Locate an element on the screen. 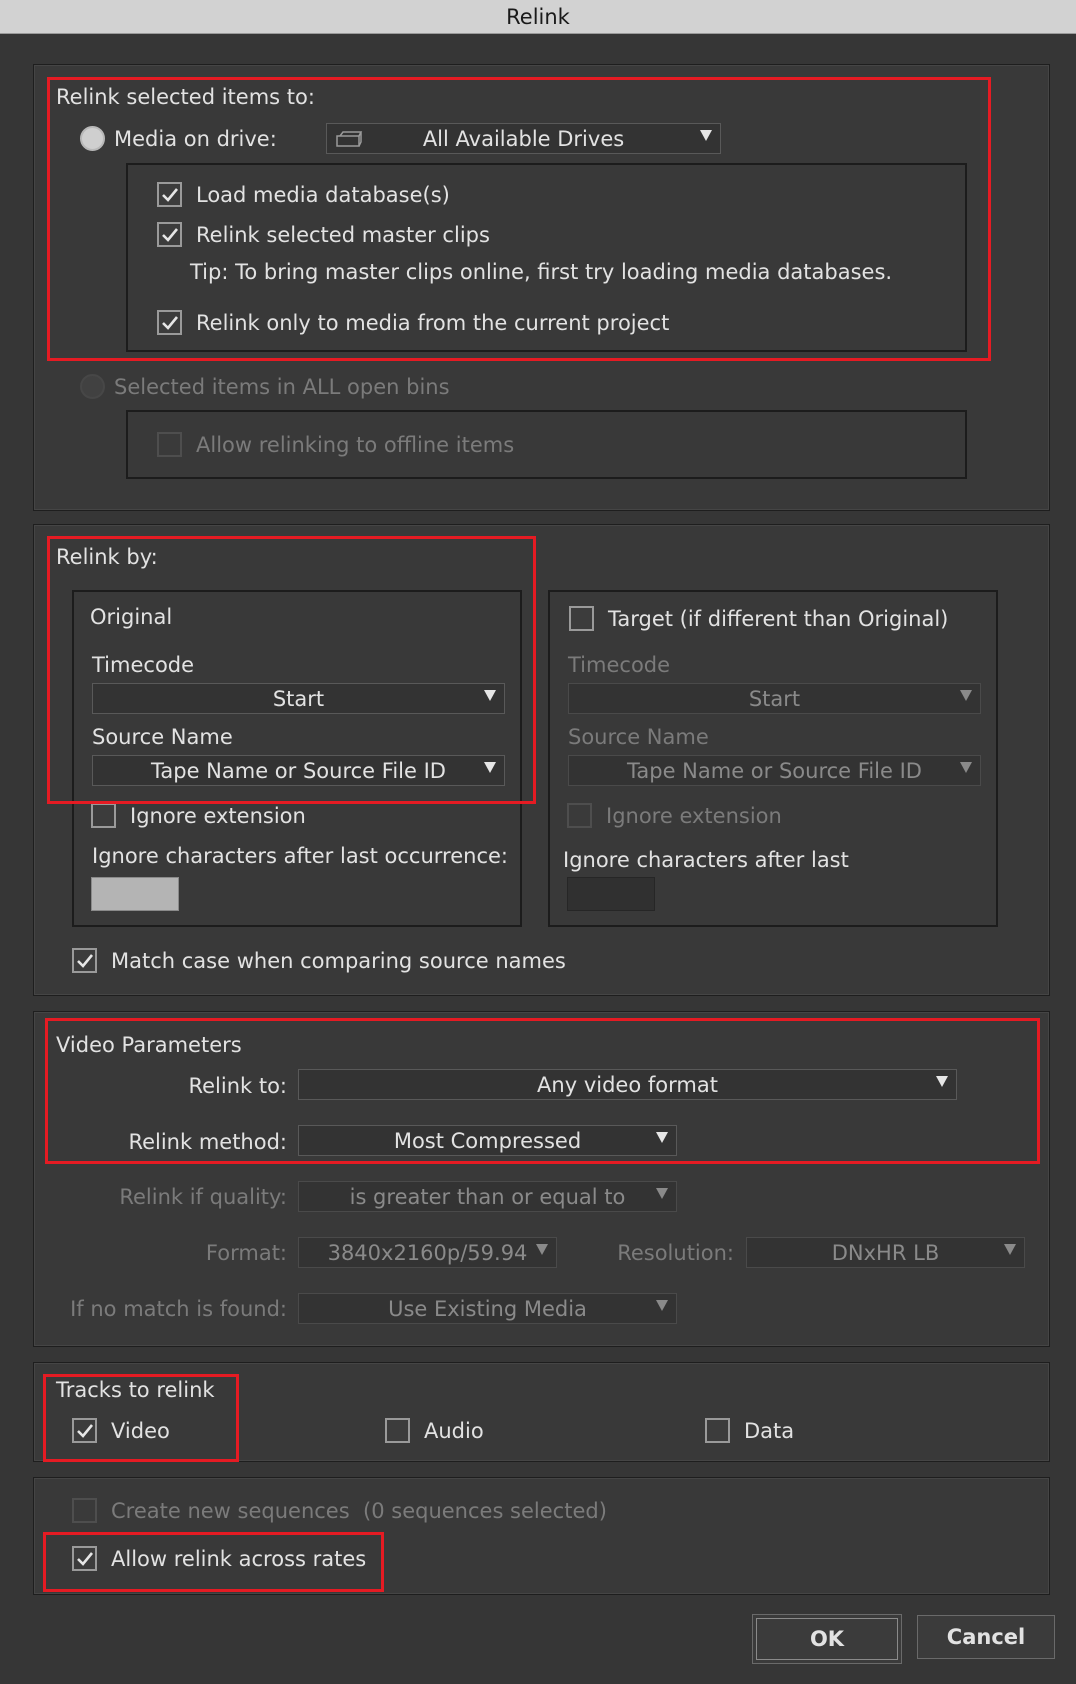  drive-dropdown-value: All Available Drives is located at coordinates (523, 138).